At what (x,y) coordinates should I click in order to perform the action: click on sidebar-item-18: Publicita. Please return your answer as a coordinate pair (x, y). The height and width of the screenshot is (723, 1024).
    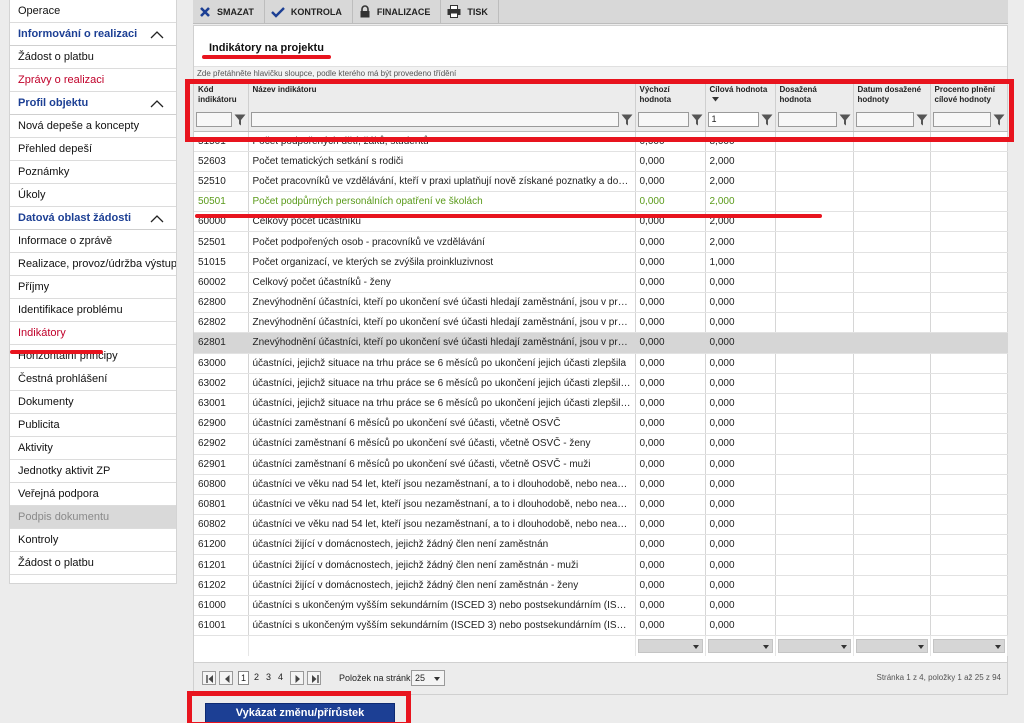
    Looking at the image, I should click on (93, 425).